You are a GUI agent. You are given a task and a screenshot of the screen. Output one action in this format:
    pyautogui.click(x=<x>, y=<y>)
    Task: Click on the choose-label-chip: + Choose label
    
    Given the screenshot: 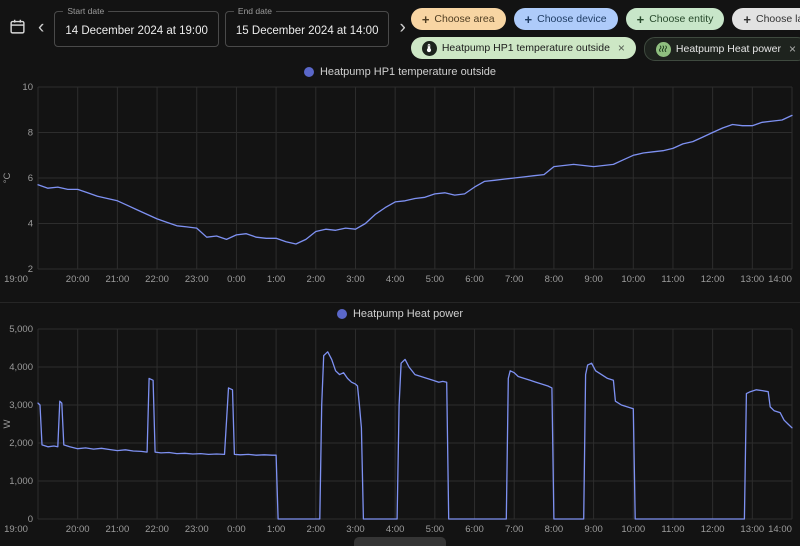 What is the action you would take?
    pyautogui.click(x=766, y=19)
    